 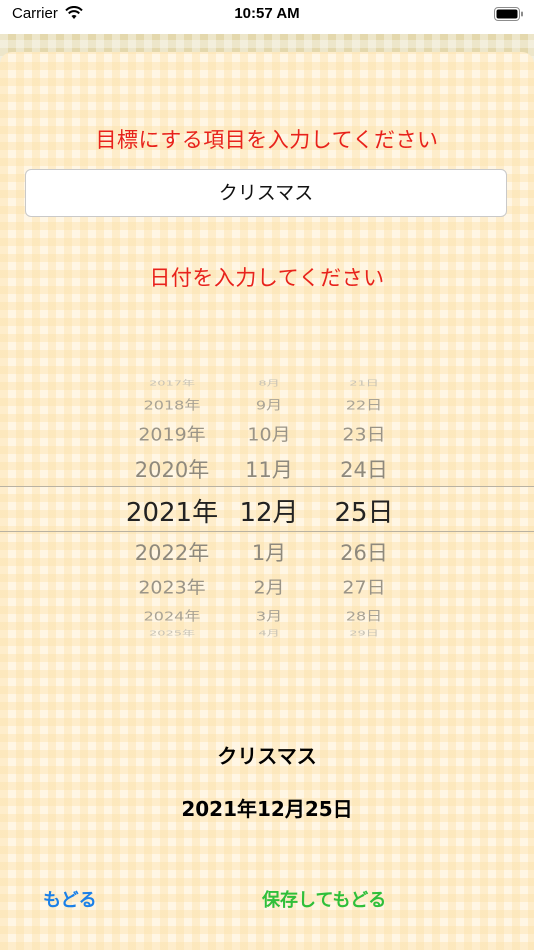 I want to click on picker-day-option: 26日, so click(x=364, y=552).